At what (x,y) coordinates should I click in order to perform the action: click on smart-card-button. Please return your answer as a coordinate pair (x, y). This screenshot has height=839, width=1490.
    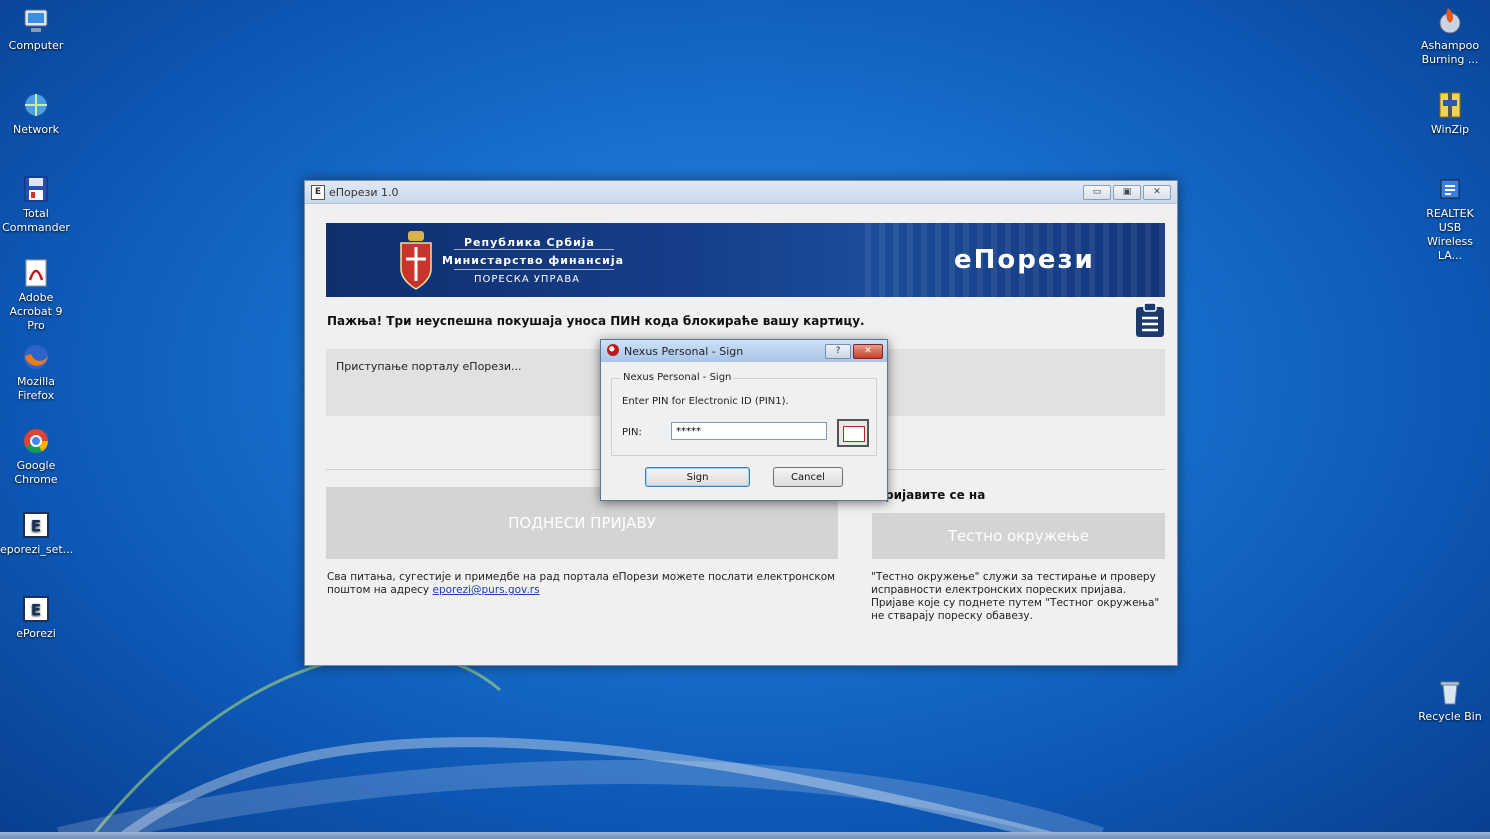
    Looking at the image, I should click on (853, 433).